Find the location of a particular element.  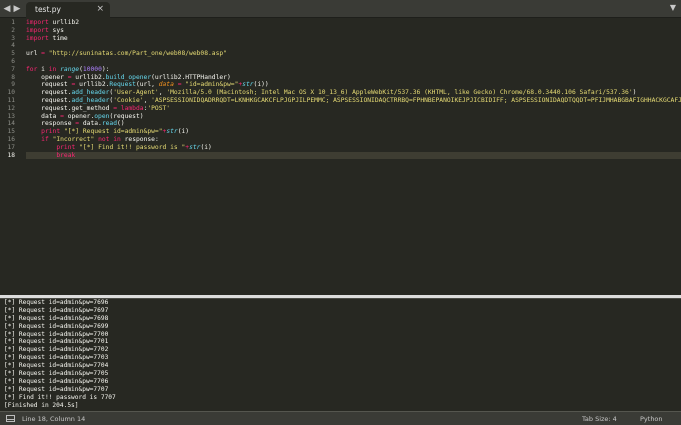

output-line: [*] Request id=admin&pw=7698 is located at coordinates (56, 318).